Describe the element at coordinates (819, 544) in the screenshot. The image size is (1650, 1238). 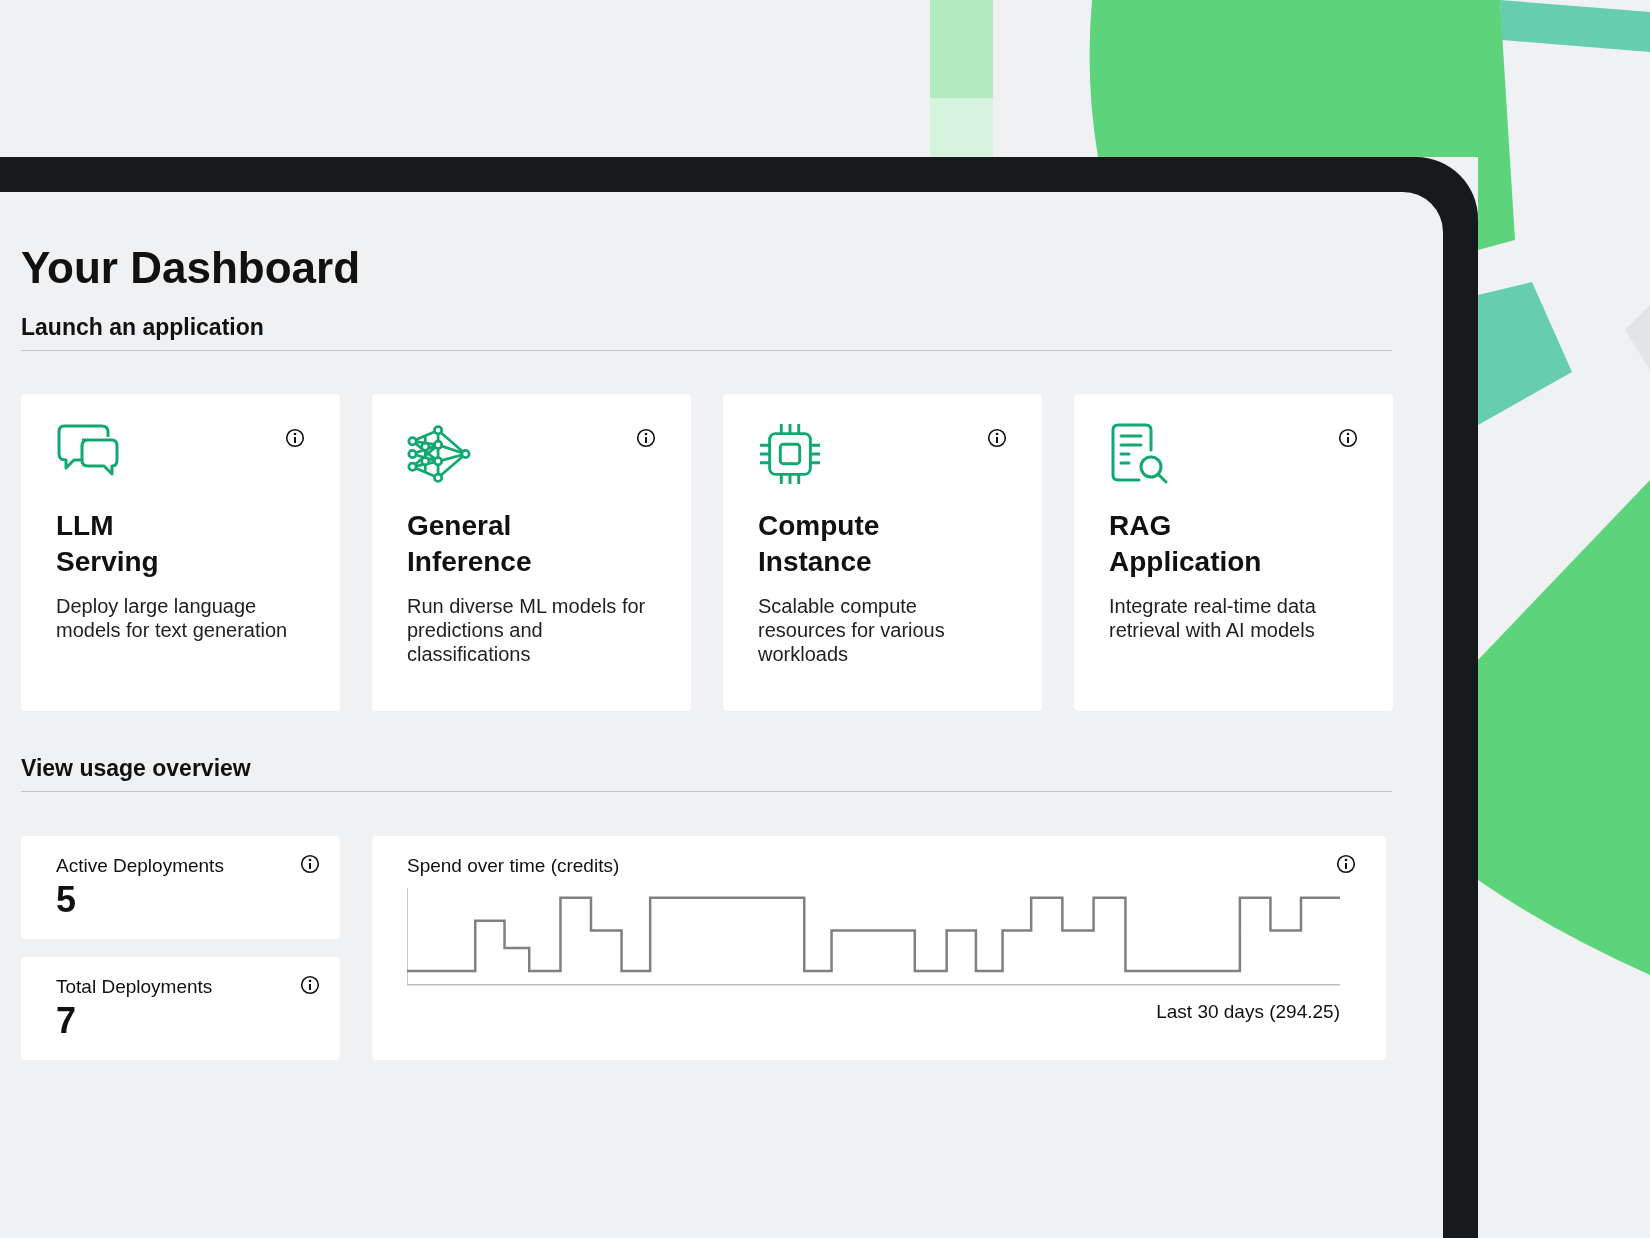
I see `card-title: Compute Instance` at that location.